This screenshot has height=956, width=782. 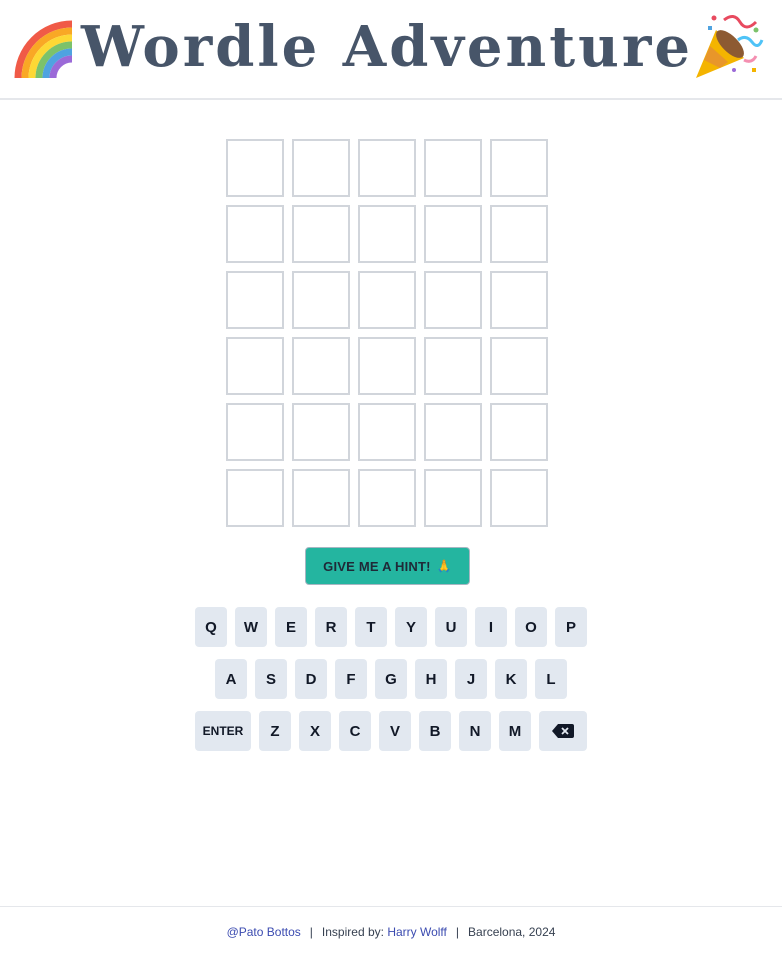 I want to click on keyboard-row-1: QWERTYUIOP, so click(x=391, y=627).